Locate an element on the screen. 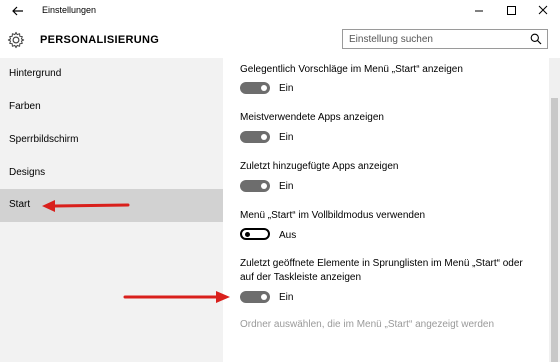 This screenshot has width=560, height=362. toggle-state: Aus is located at coordinates (288, 235).